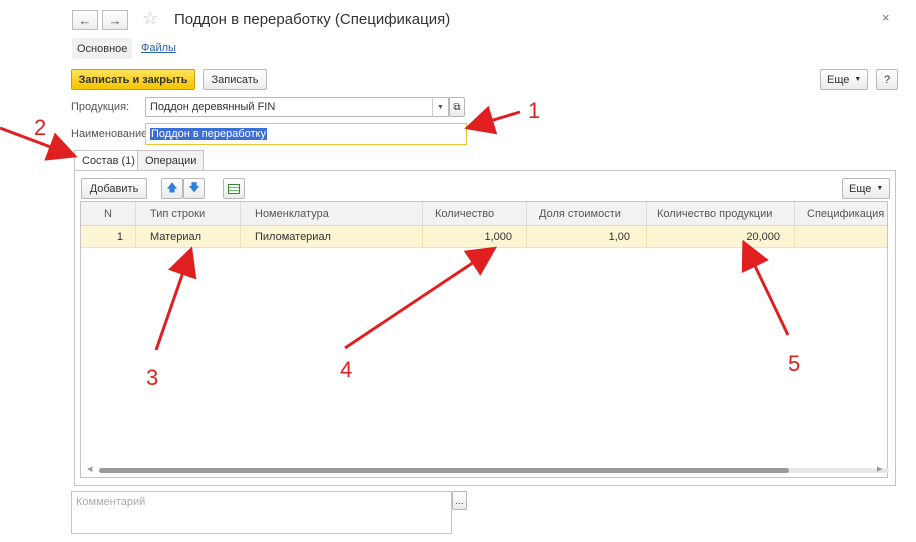  What do you see at coordinates (346, 369) in the screenshot?
I see `annotation-label-4: 4` at bounding box center [346, 369].